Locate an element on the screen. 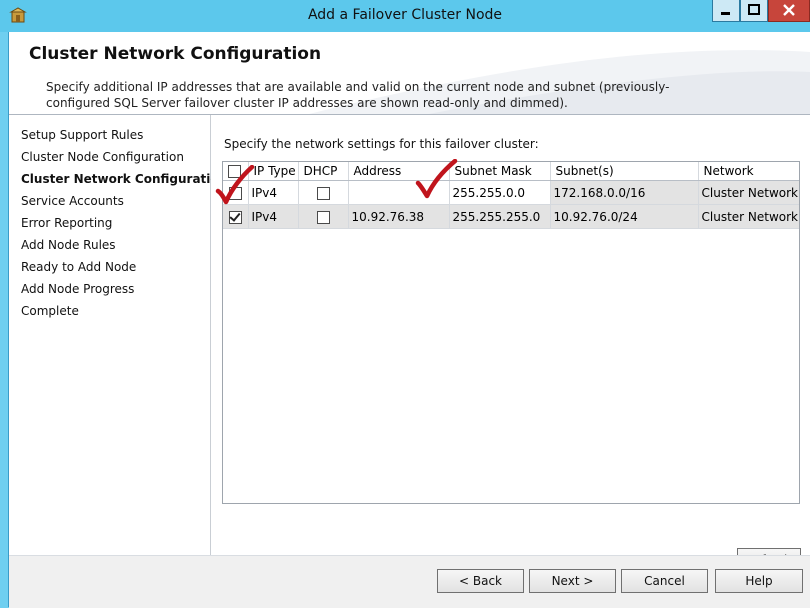 This screenshot has height=608, width=810. column-header-network: Network is located at coordinates (748, 171).